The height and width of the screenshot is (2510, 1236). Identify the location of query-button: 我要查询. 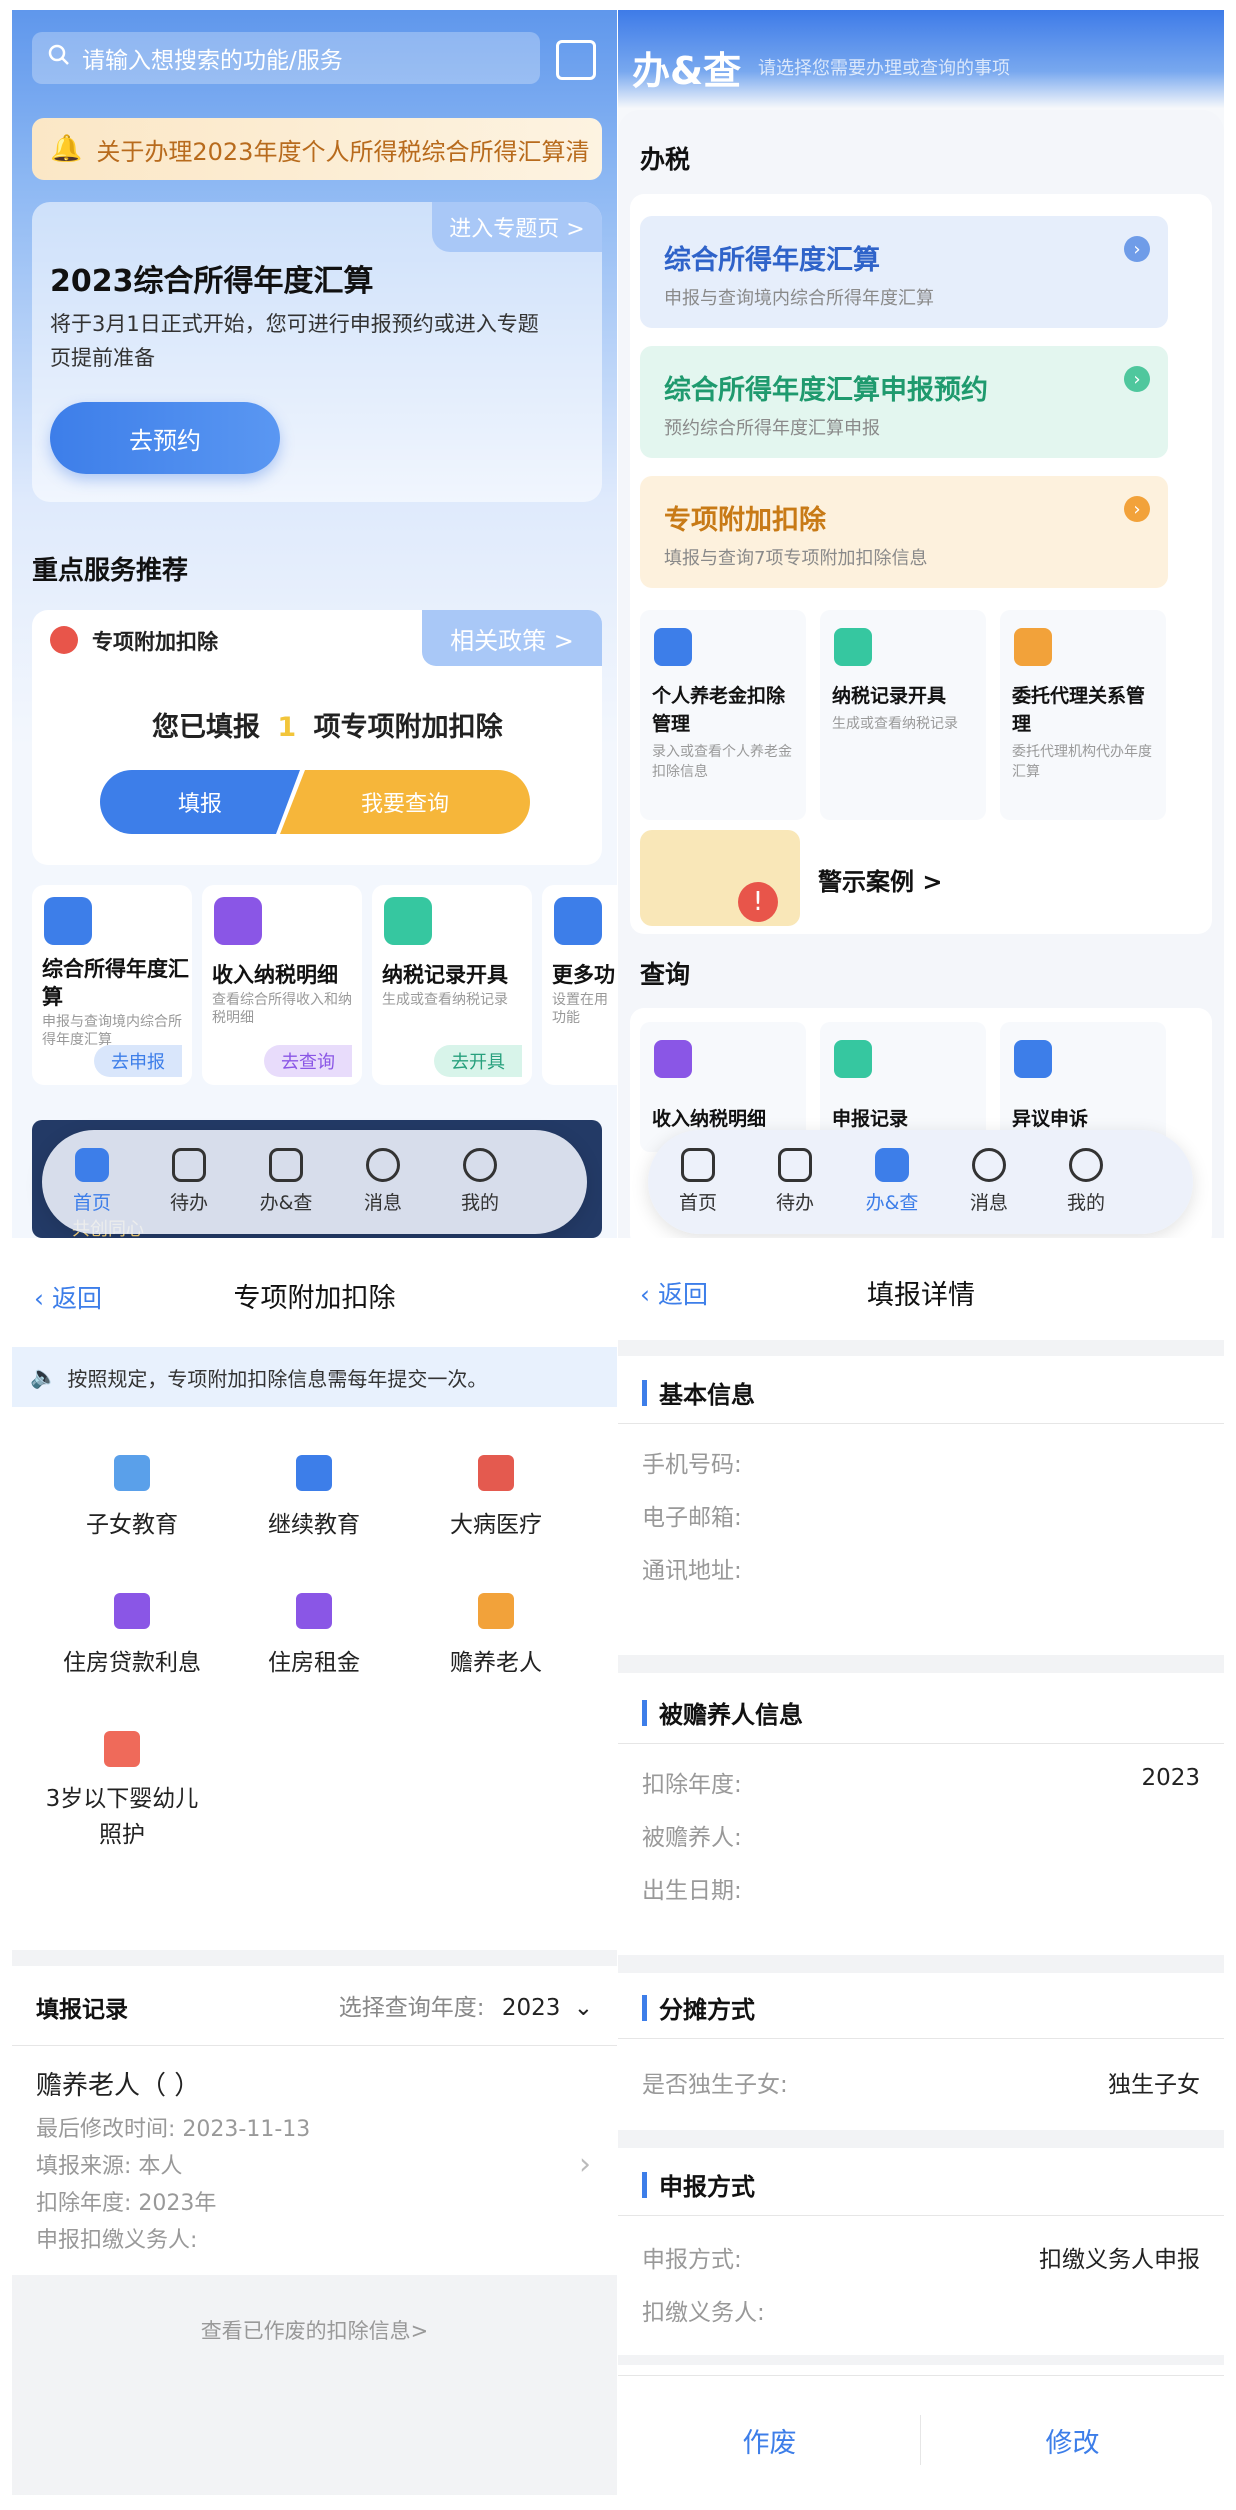
(405, 802).